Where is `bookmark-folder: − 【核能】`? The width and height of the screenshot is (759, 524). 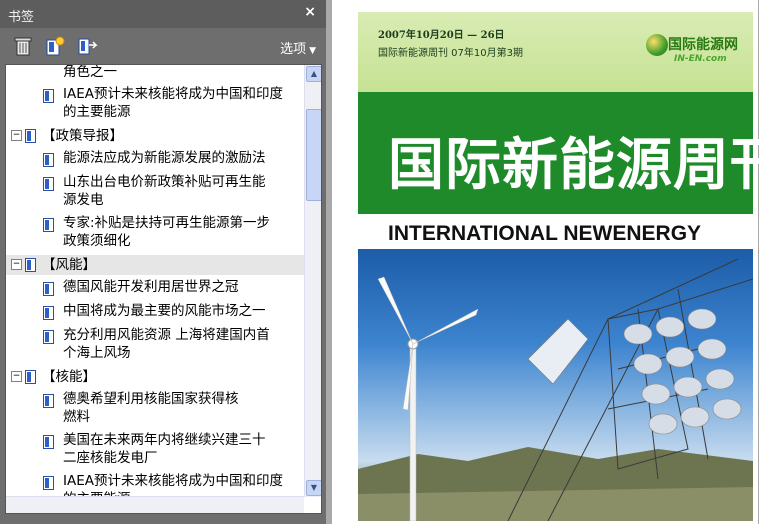
bookmark-folder: − 【核能】 is located at coordinates (155, 377).